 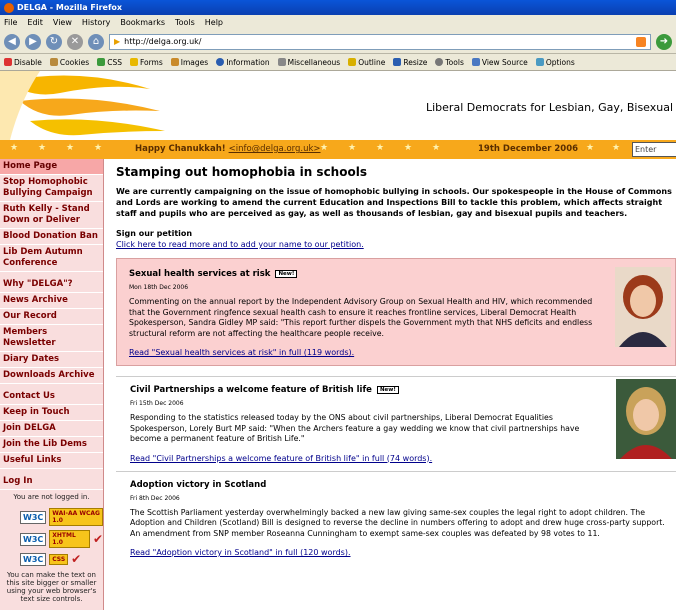 What do you see at coordinates (243, 62) in the screenshot?
I see `toolbar-information: Information` at bounding box center [243, 62].